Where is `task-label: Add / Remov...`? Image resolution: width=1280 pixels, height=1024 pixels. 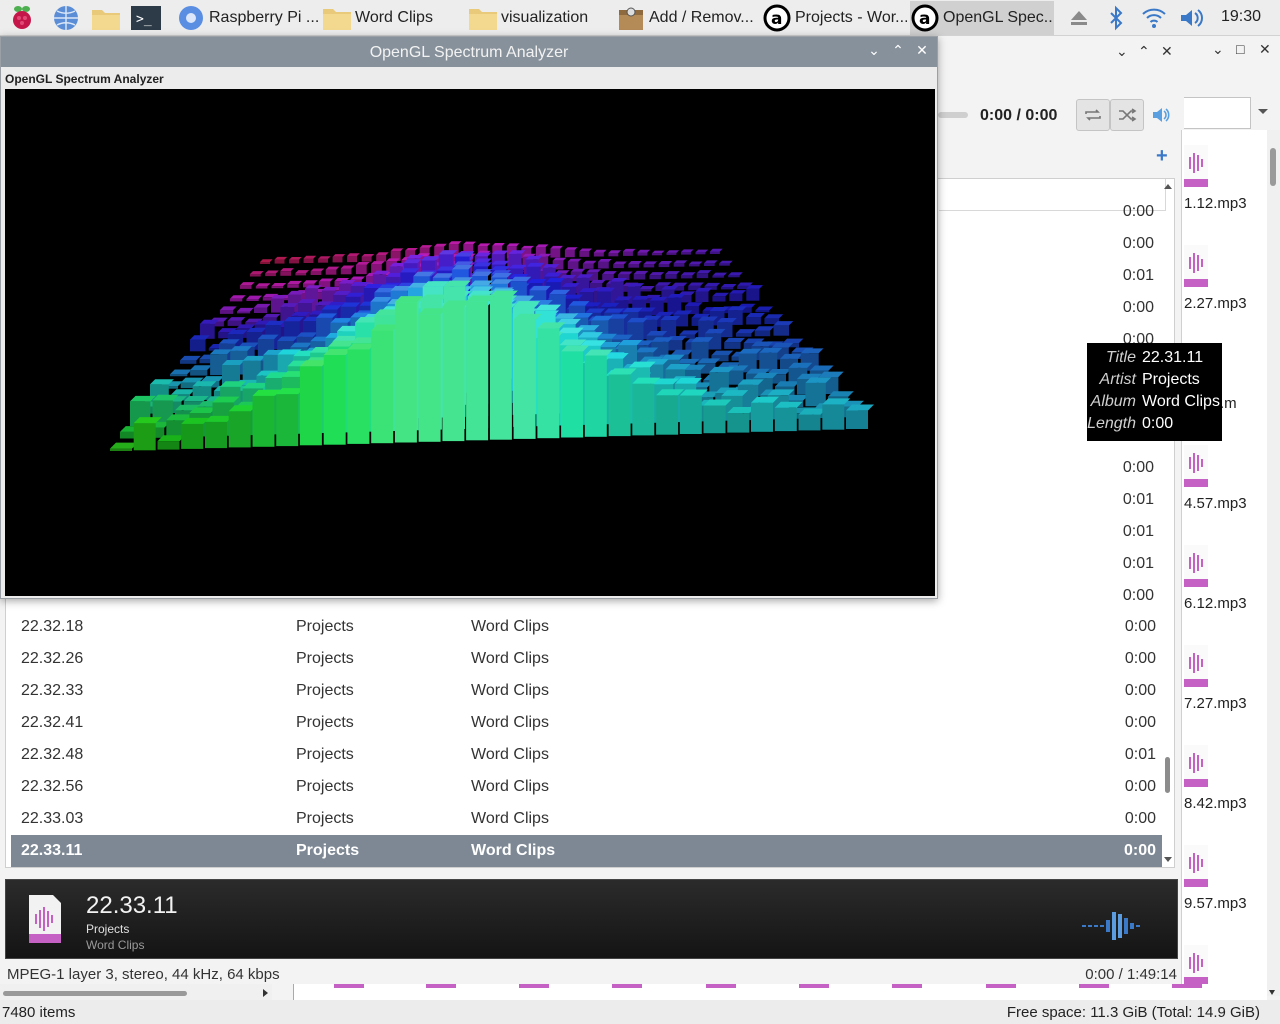 task-label: Add / Remov... is located at coordinates (701, 17).